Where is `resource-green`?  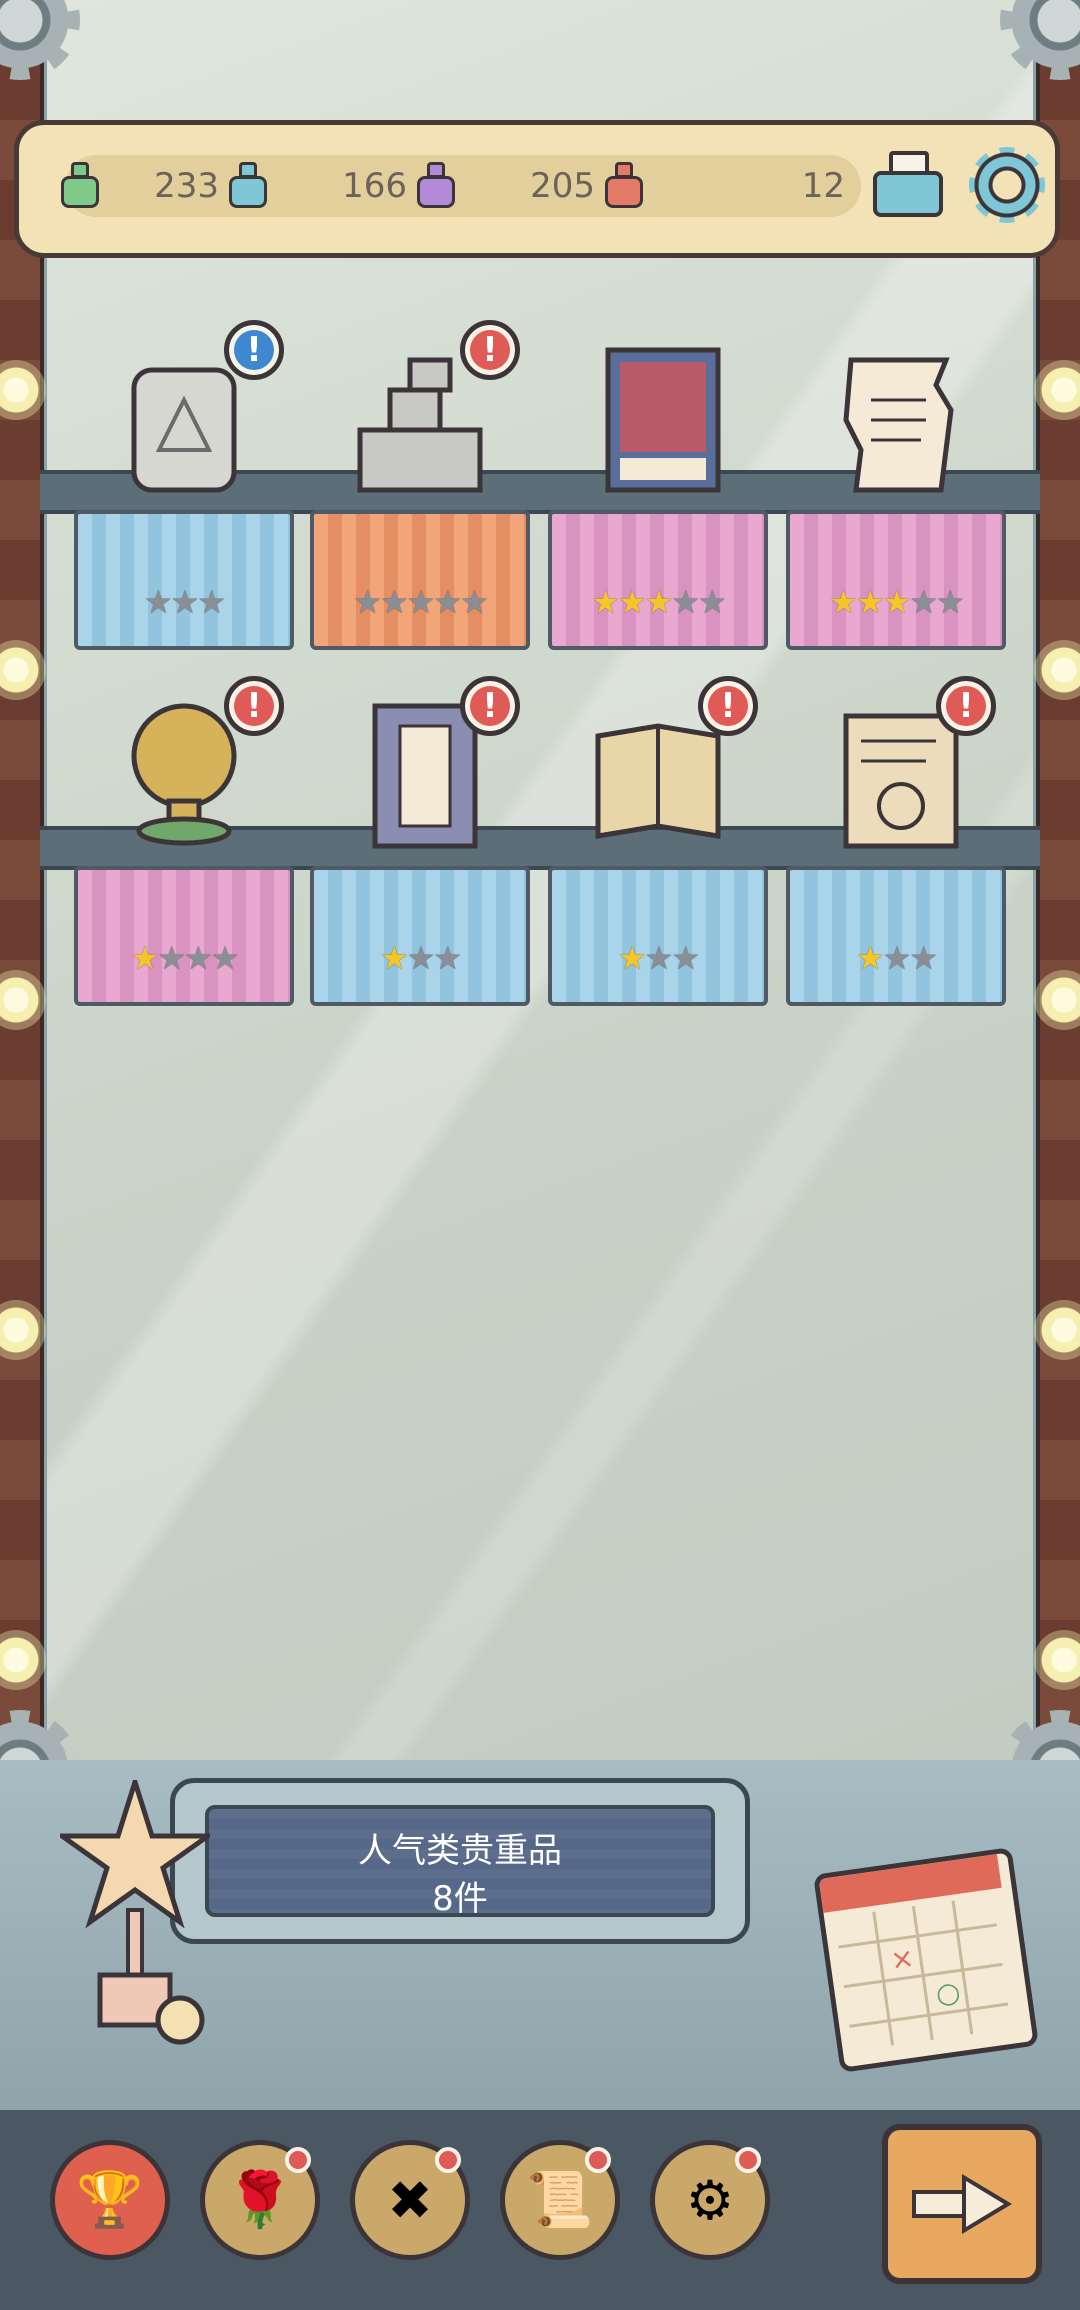
resource-green is located at coordinates (80, 186).